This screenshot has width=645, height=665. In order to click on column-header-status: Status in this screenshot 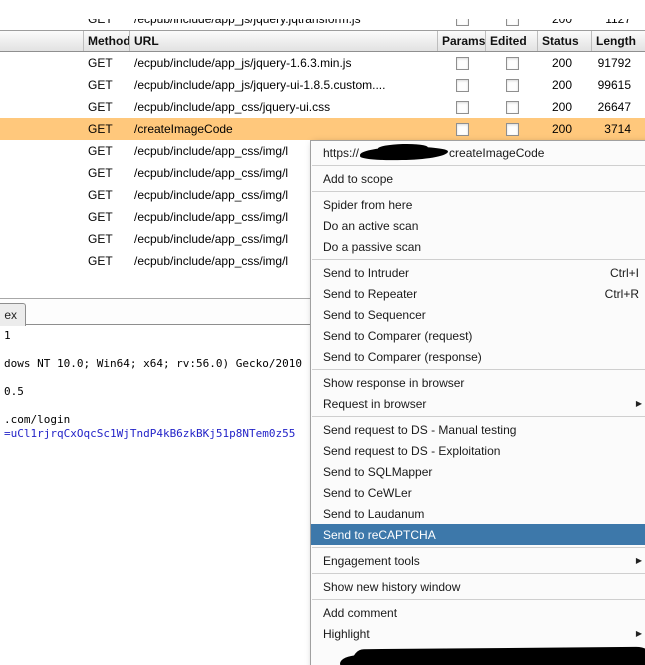, I will do `click(565, 41)`.